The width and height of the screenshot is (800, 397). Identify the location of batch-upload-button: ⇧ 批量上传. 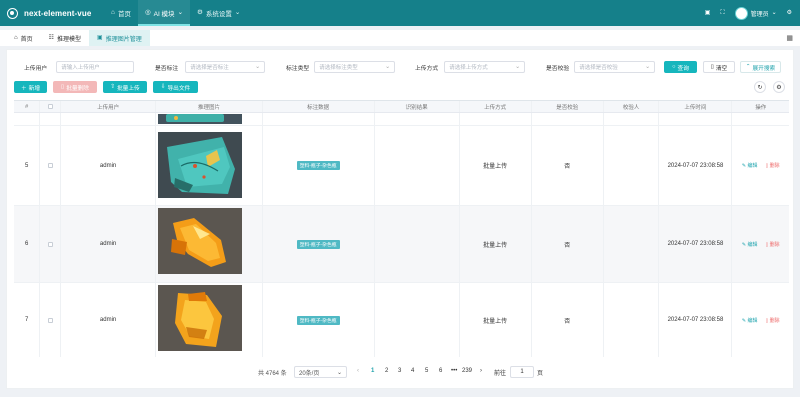
(125, 87).